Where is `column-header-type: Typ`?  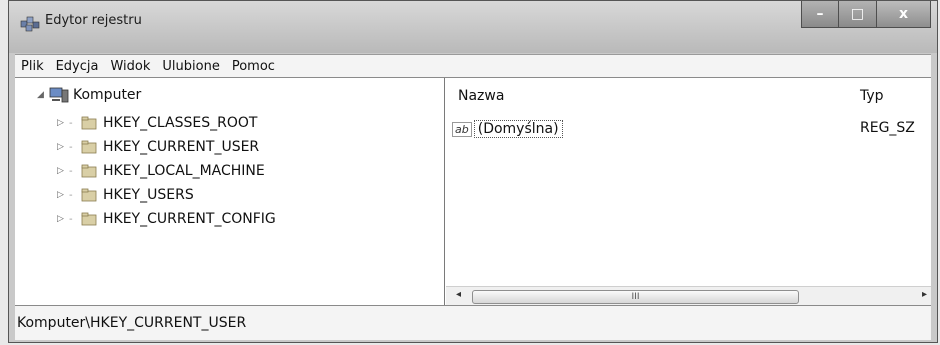 column-header-type: Typ is located at coordinates (872, 96).